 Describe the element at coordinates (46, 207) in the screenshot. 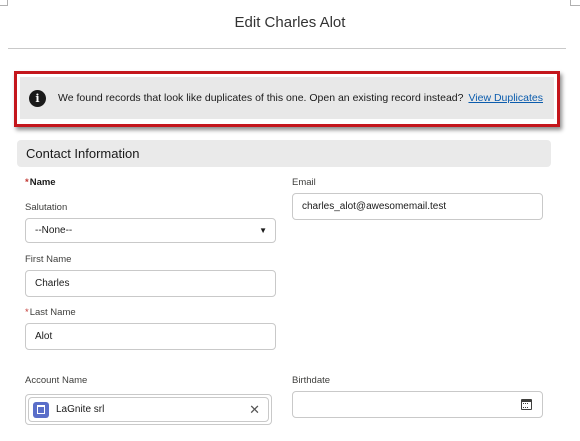

I see `salutation-label: Salutation` at that location.